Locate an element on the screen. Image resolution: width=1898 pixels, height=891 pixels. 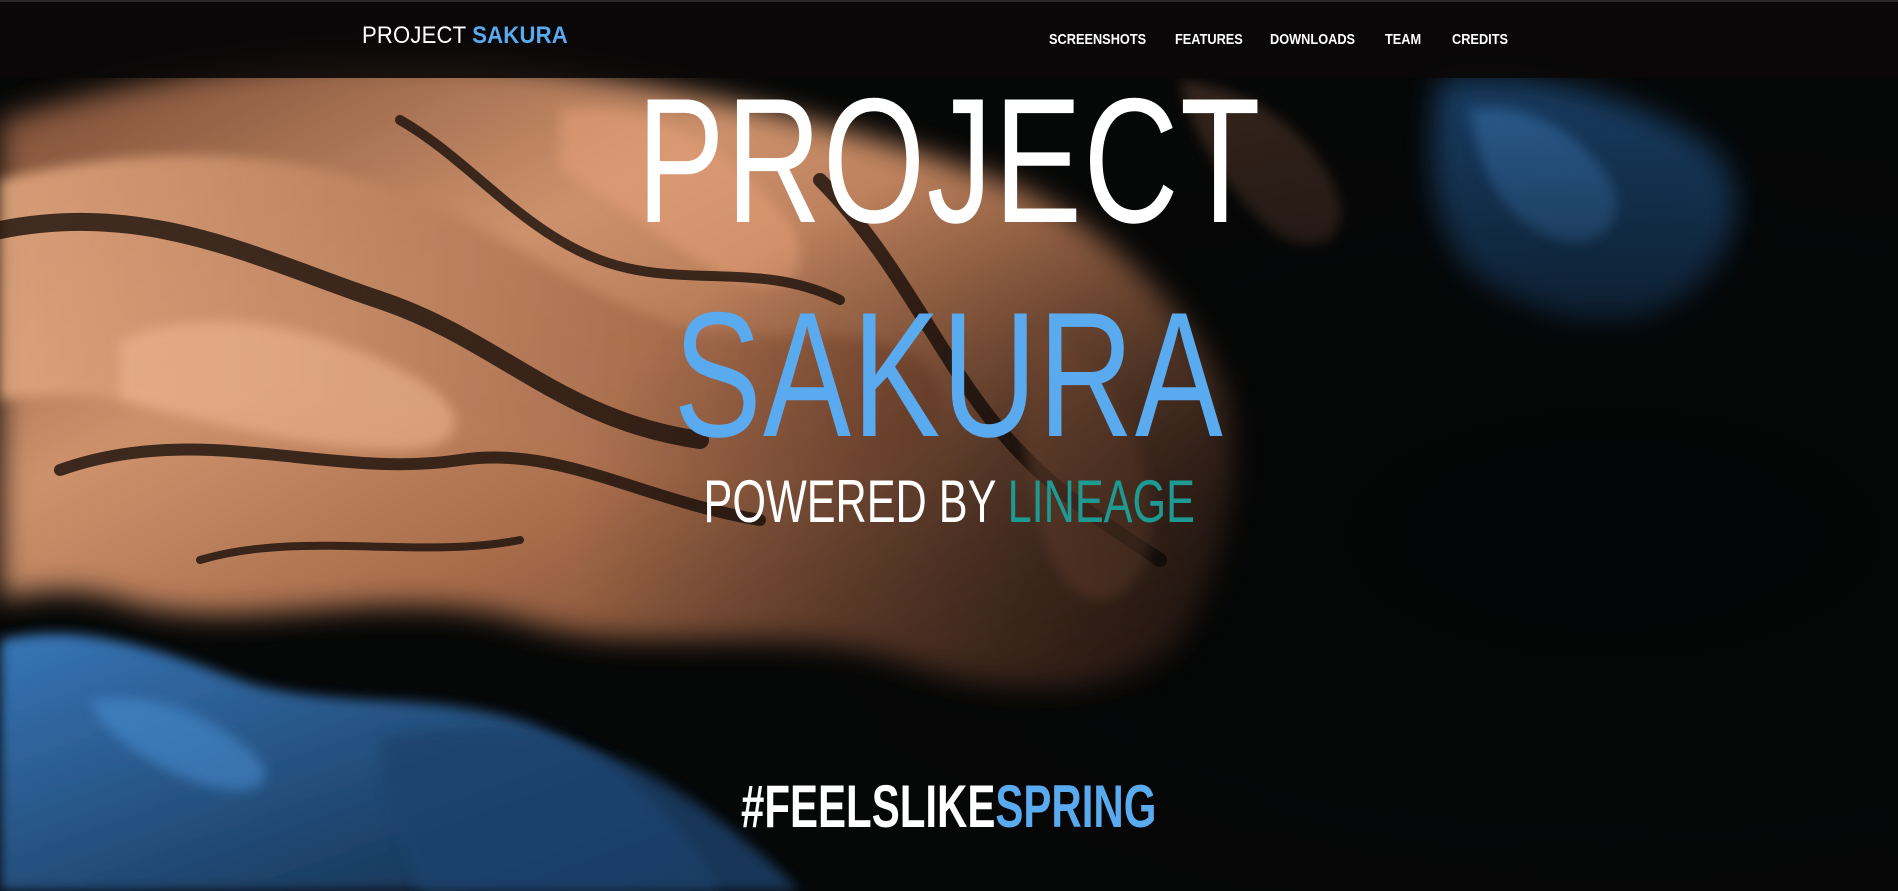
hero-subtitle: POWERED BY LINEAGE is located at coordinates (949, 502).